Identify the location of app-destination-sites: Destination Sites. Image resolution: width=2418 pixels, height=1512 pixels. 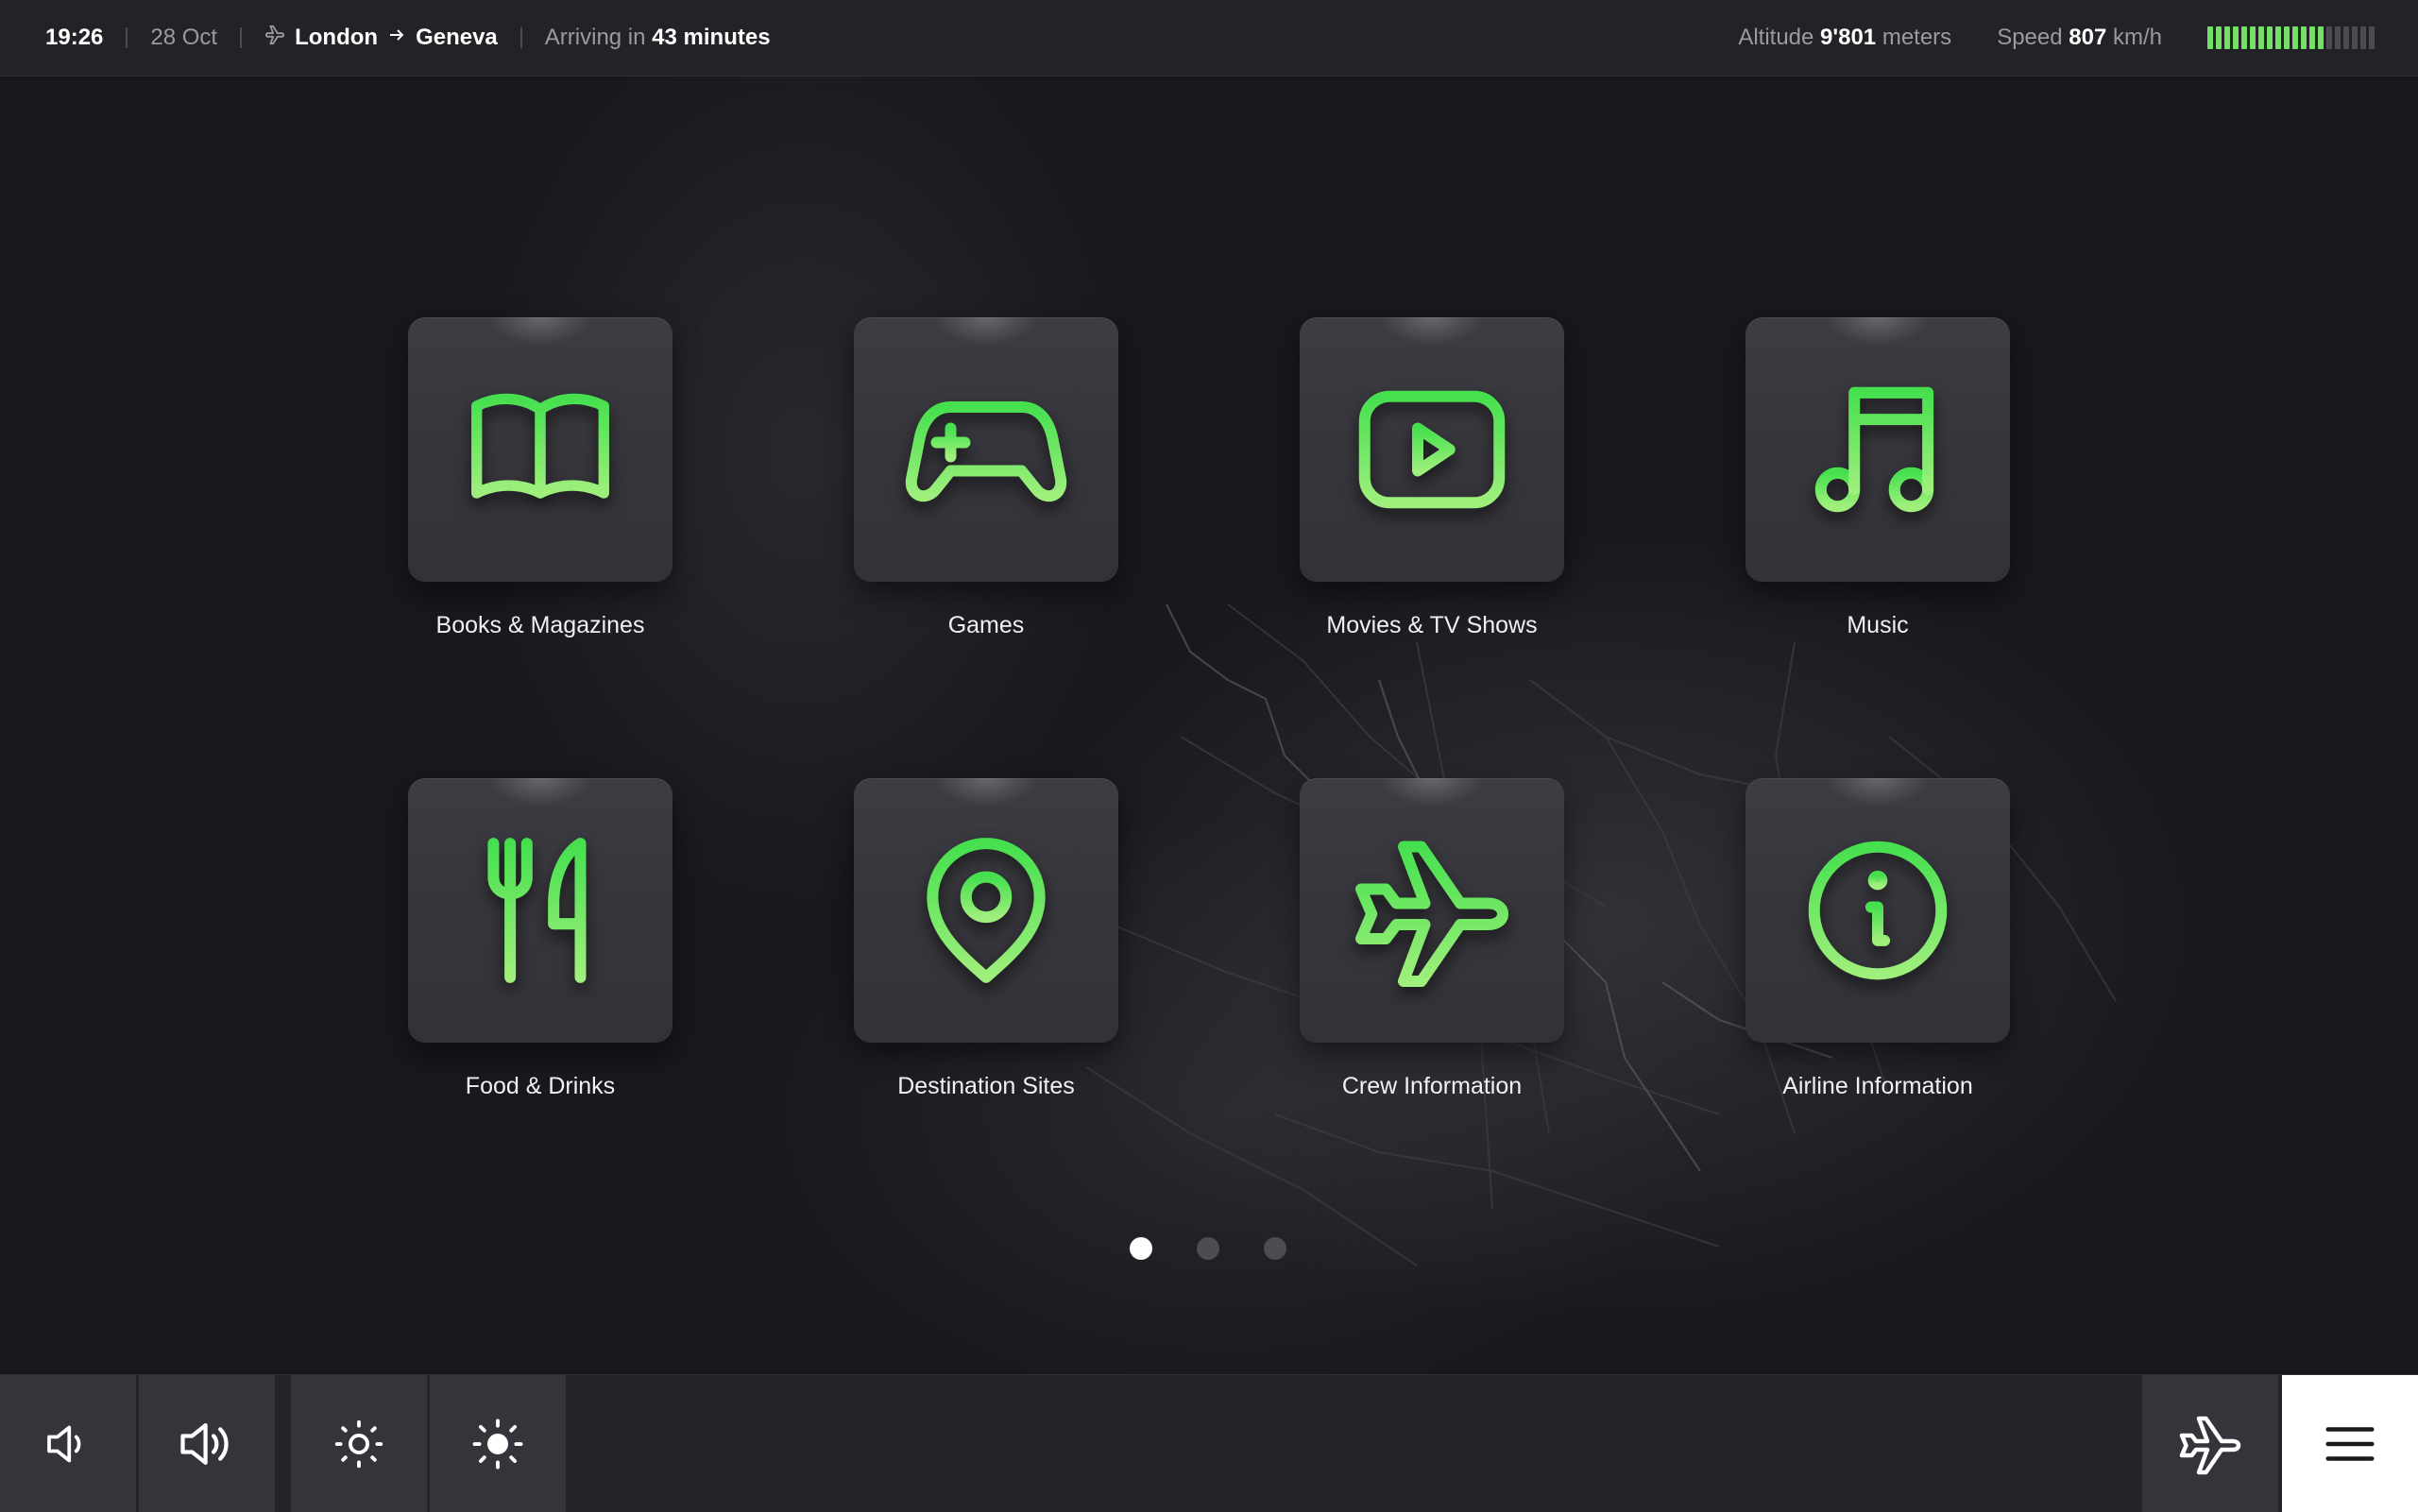
(986, 939).